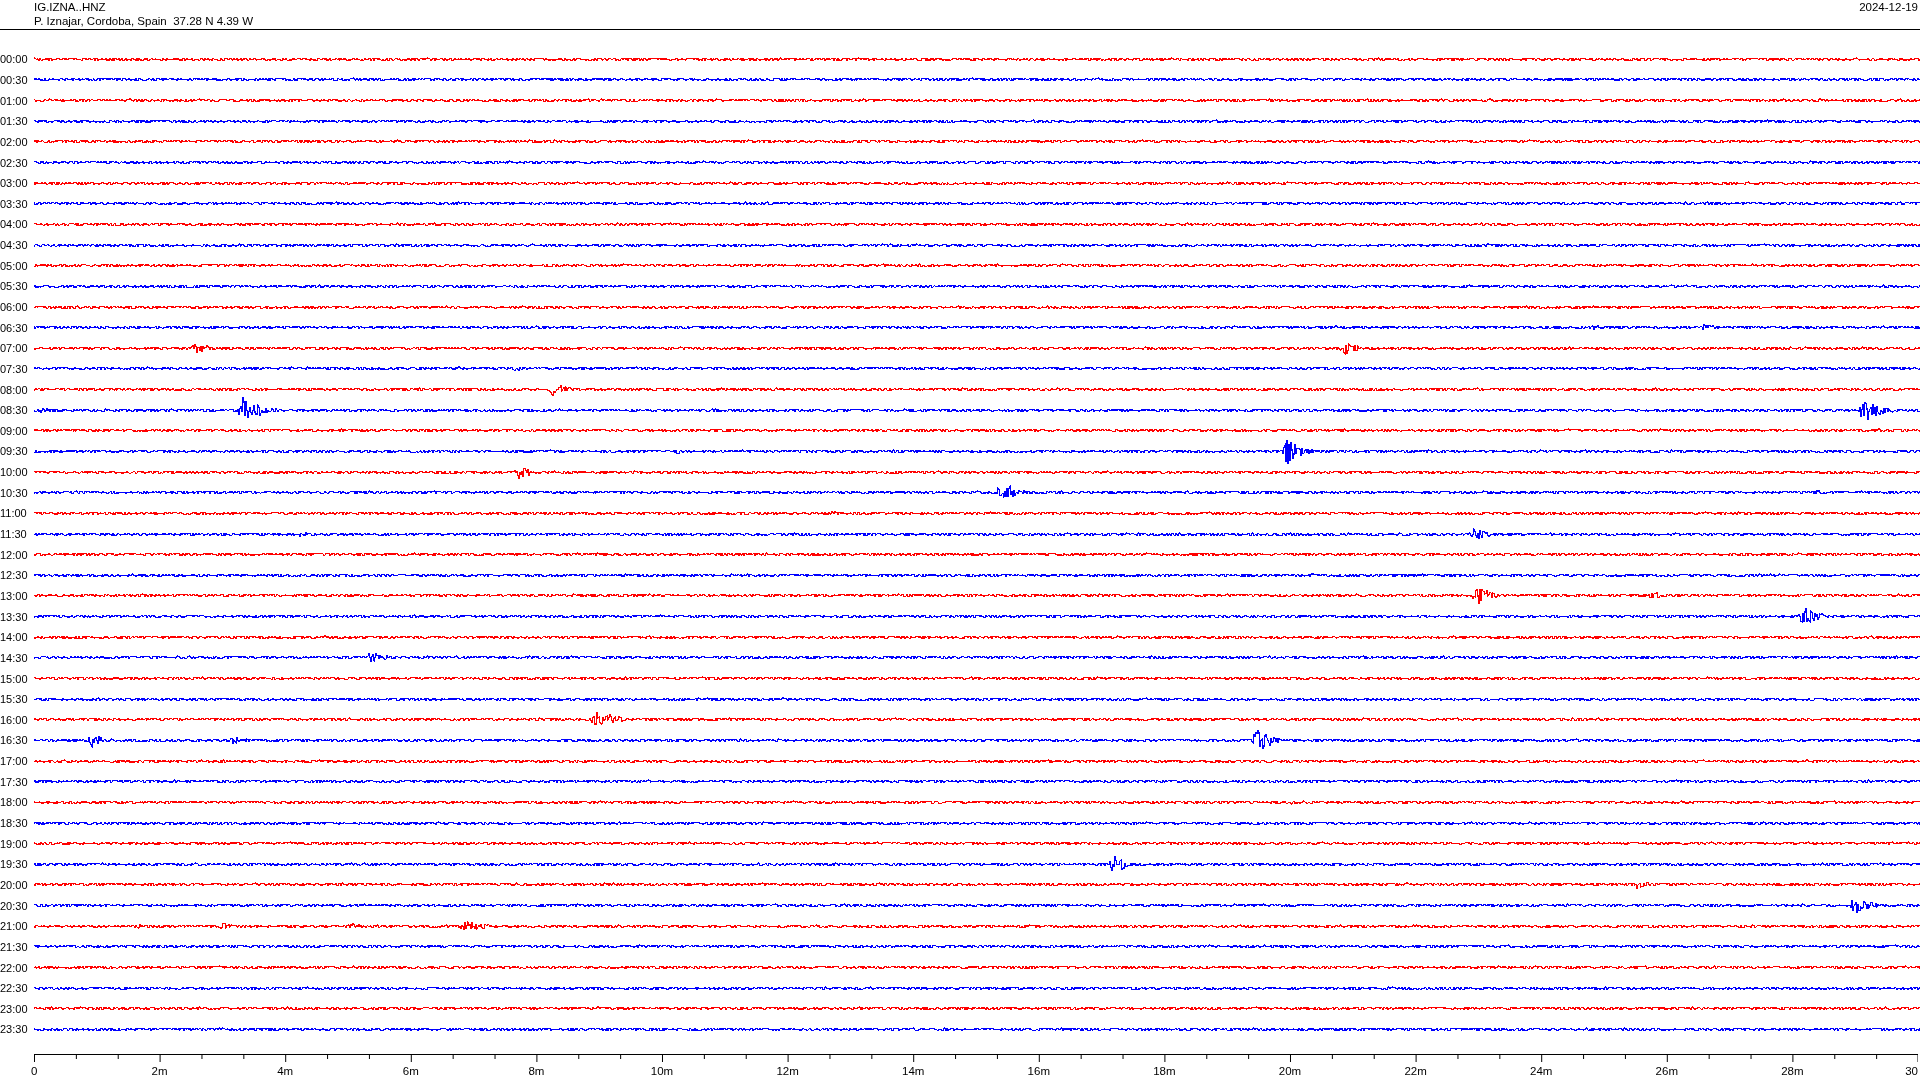 The width and height of the screenshot is (1920, 1080). Describe the element at coordinates (14, 389) in the screenshot. I see `time-label: 08:00` at that location.